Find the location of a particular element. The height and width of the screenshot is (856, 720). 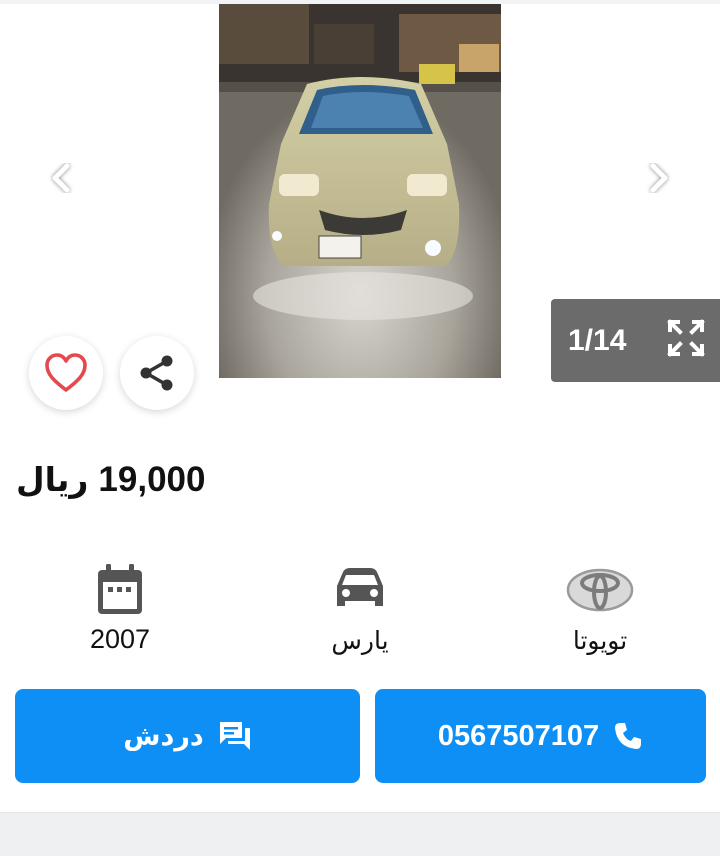

phone-icon is located at coordinates (628, 736).